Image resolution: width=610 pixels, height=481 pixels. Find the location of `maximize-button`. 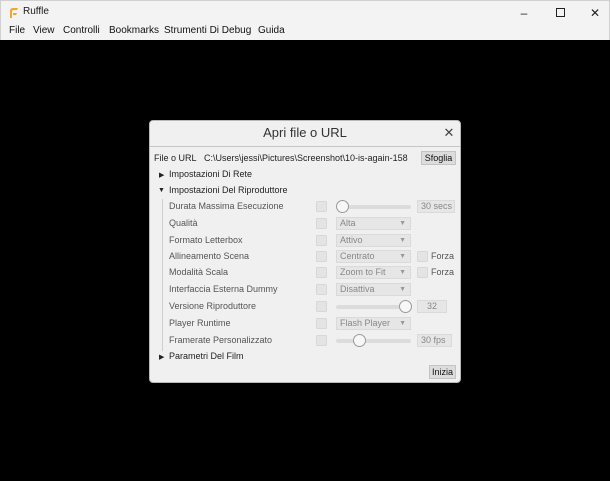

maximize-button is located at coordinates (560, 12).